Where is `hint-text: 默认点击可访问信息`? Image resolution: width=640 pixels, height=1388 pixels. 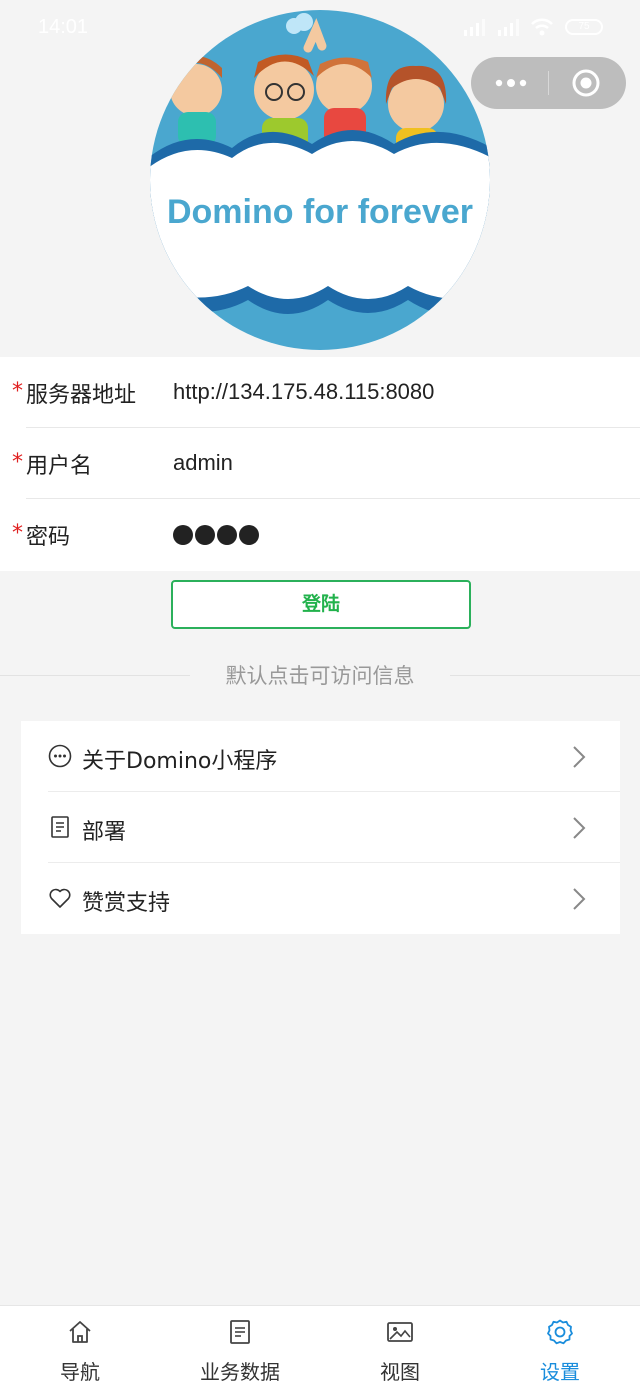 hint-text: 默认点击可访问信息 is located at coordinates (320, 676).